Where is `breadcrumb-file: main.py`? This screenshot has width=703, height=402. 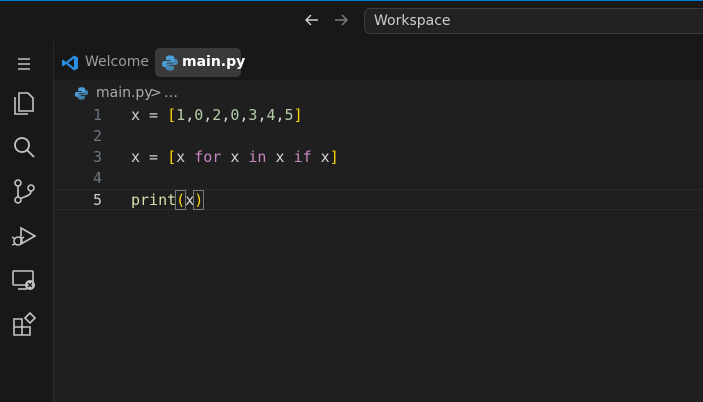 breadcrumb-file: main.py is located at coordinates (124, 93).